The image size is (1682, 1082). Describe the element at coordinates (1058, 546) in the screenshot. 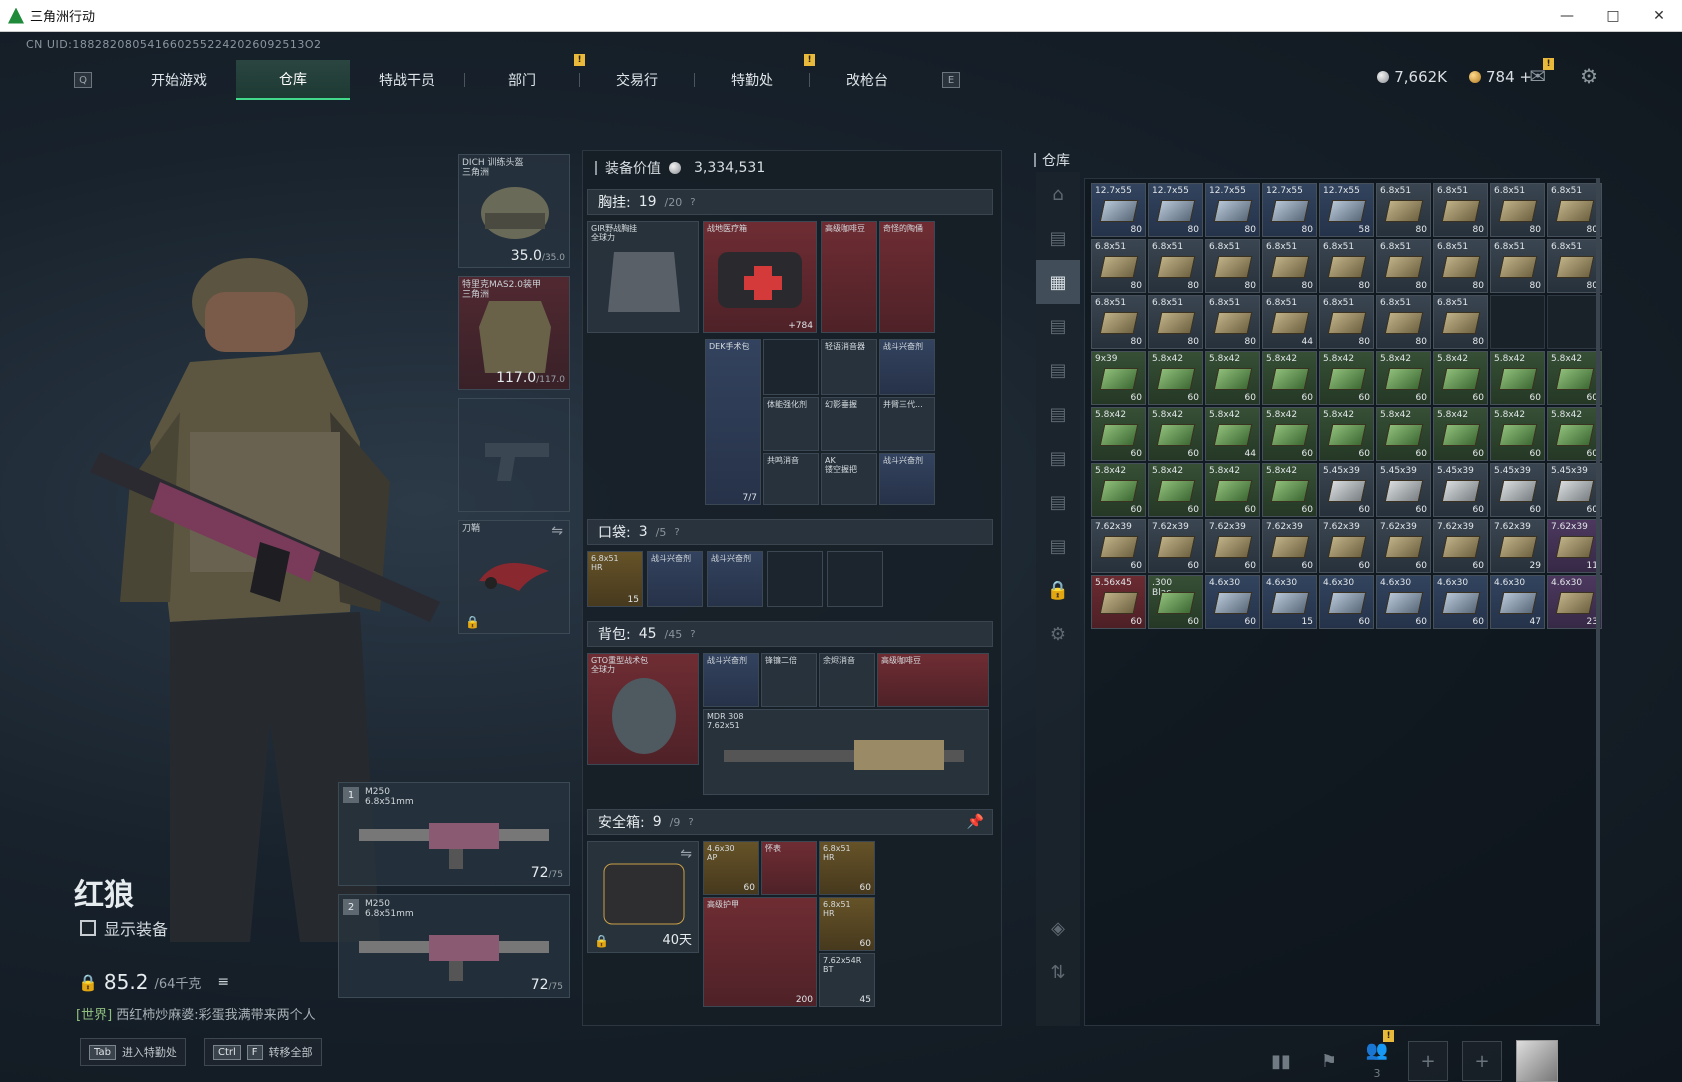

I see `storage-tab-8-icon: ▤` at that location.